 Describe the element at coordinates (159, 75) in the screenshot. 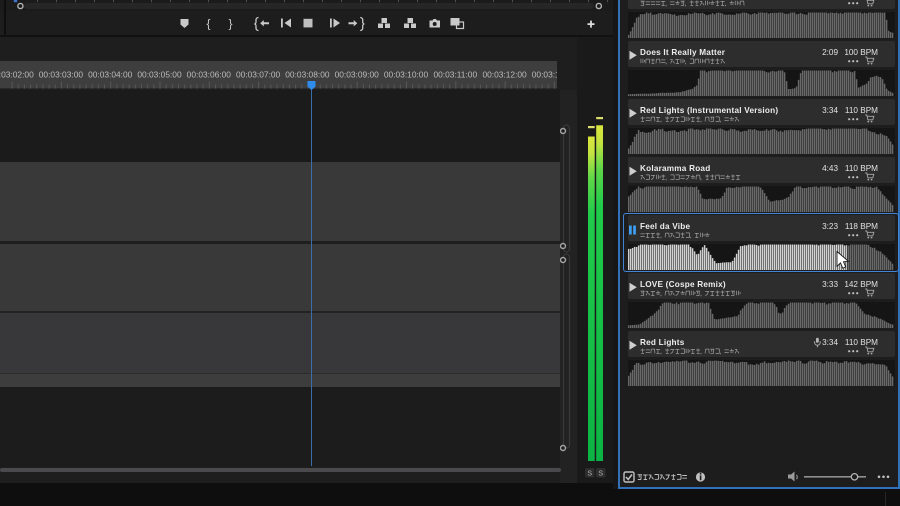

I see `svg-text: 00:03:05:00` at that location.